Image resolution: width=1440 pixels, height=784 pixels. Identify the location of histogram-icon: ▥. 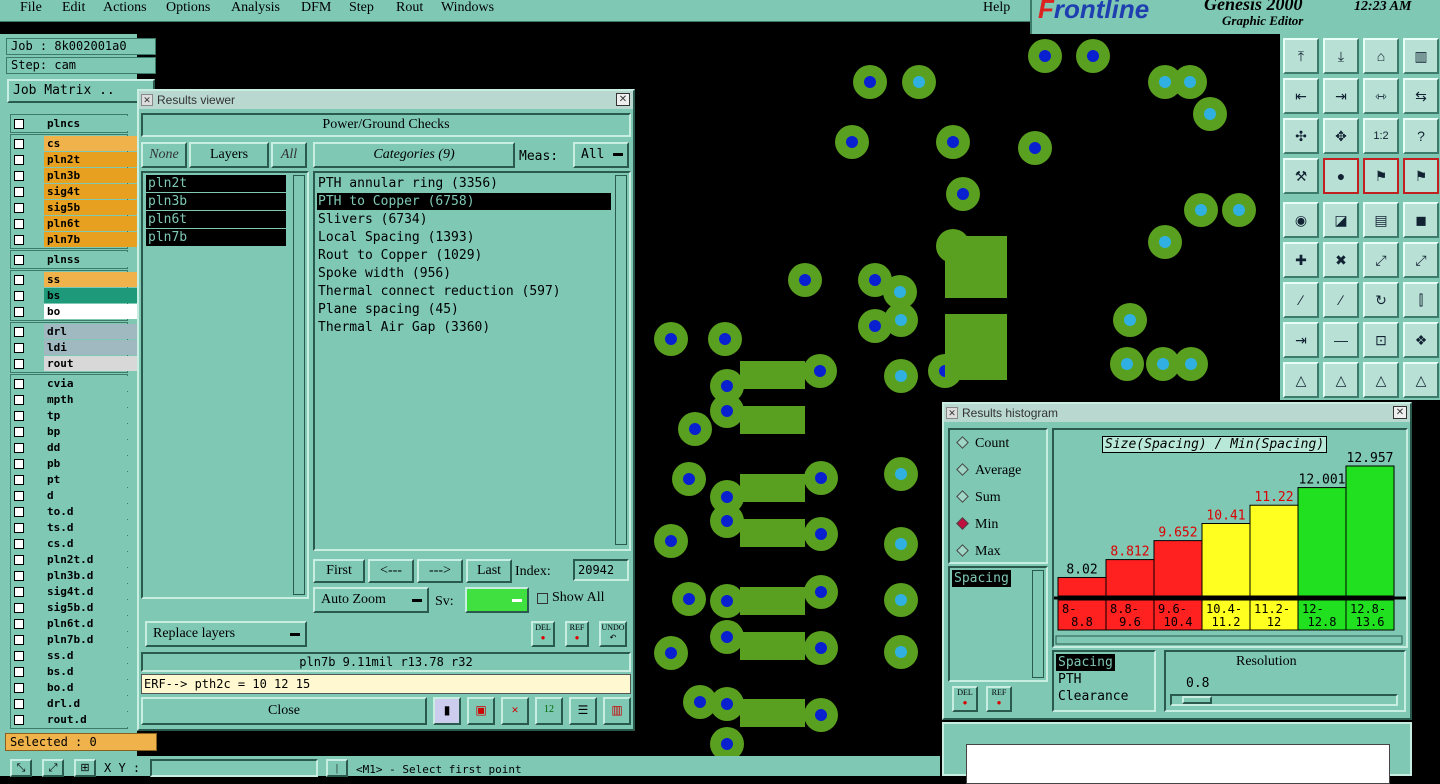
(617, 711).